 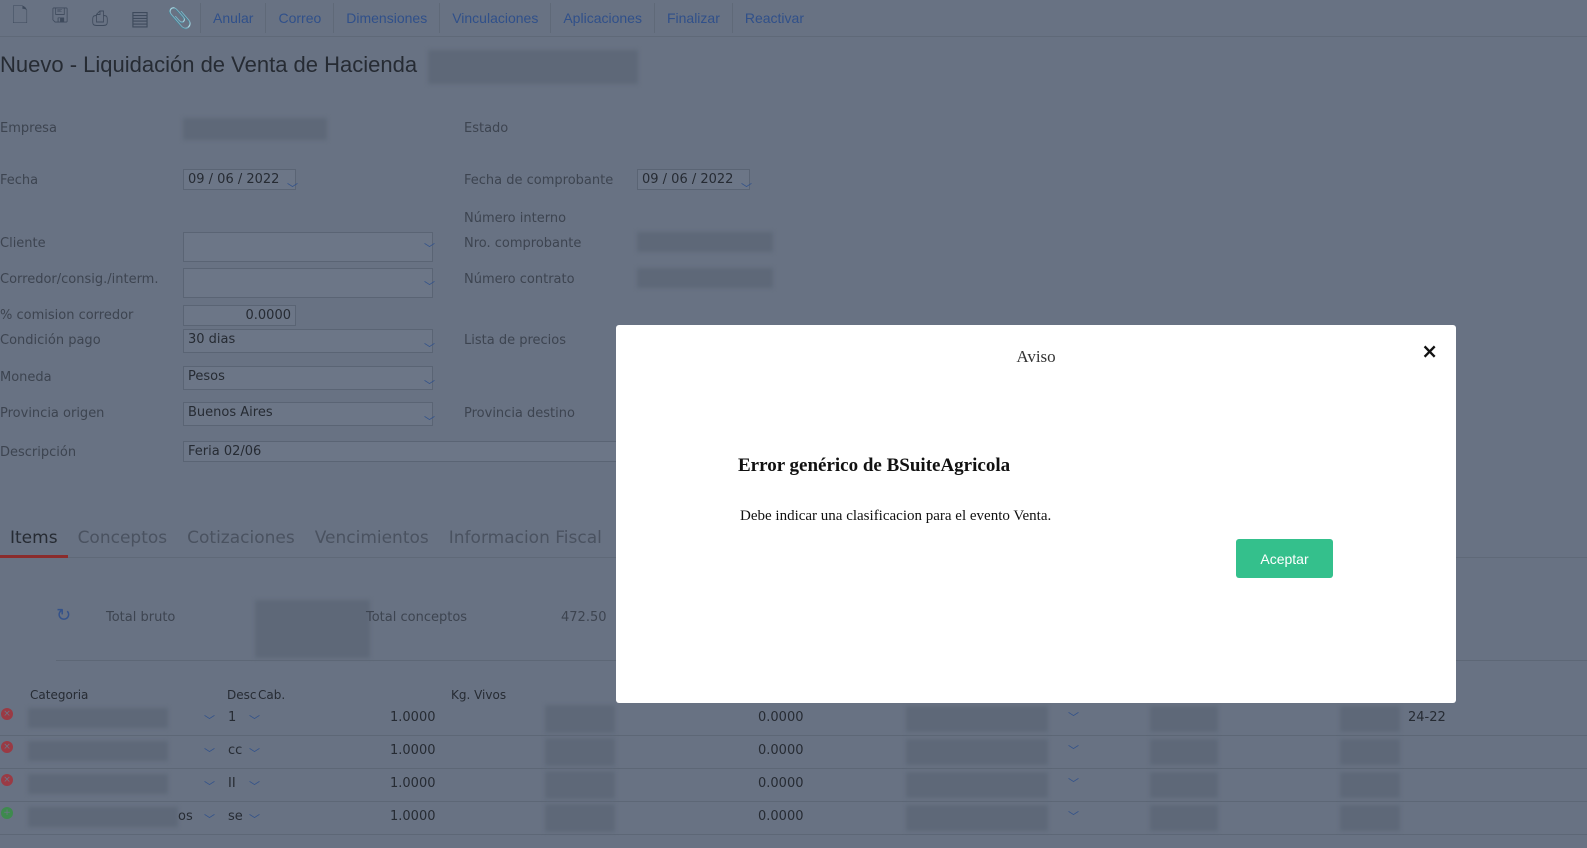 I want to click on corredor-label: Corredor/consig./interm., so click(x=79, y=279).